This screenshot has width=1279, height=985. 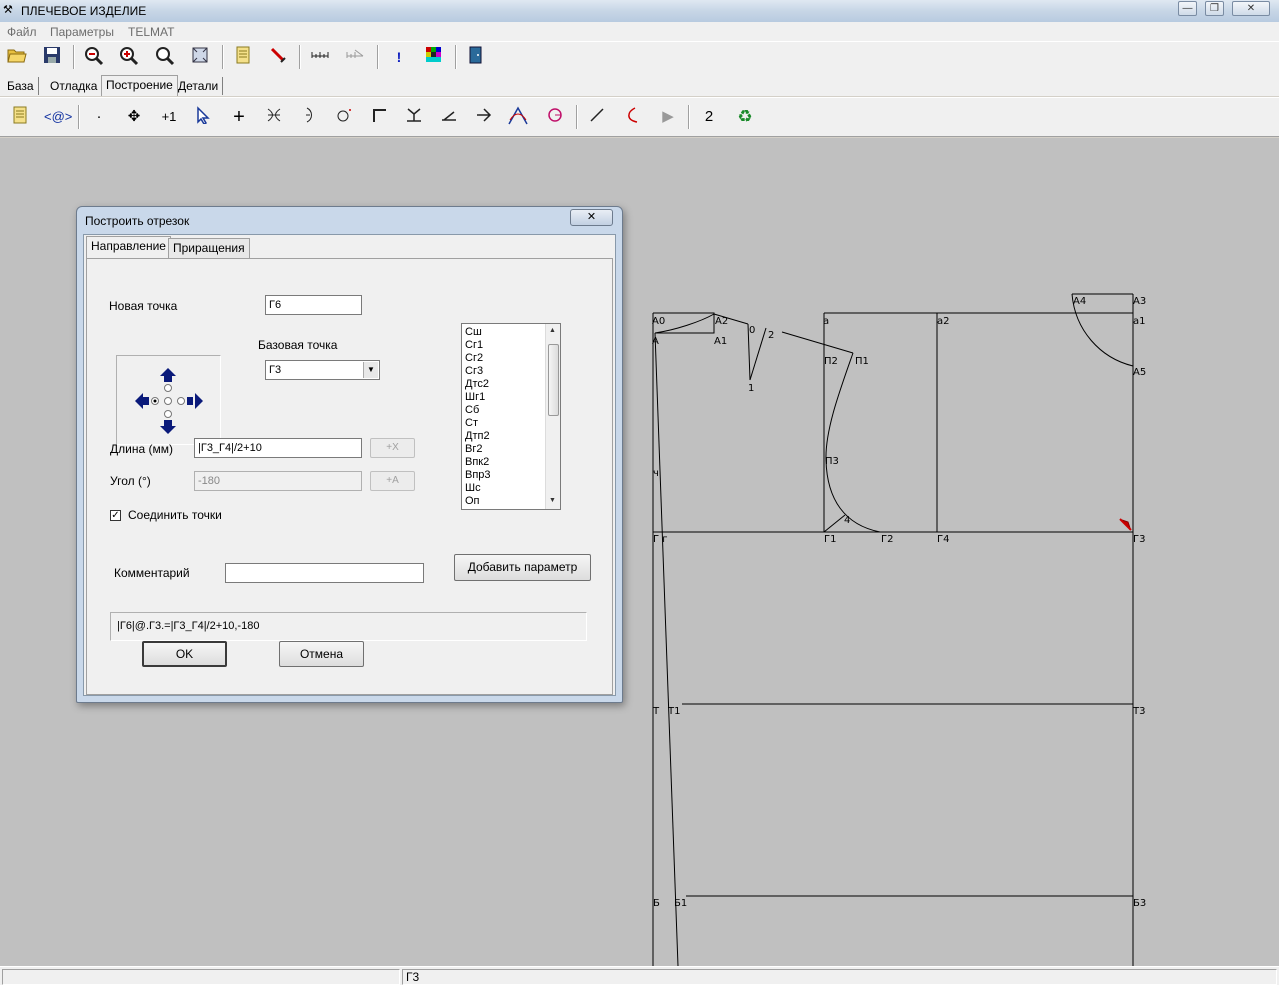 What do you see at coordinates (184, 654) in the screenshot?
I see `ok-button: OK` at bounding box center [184, 654].